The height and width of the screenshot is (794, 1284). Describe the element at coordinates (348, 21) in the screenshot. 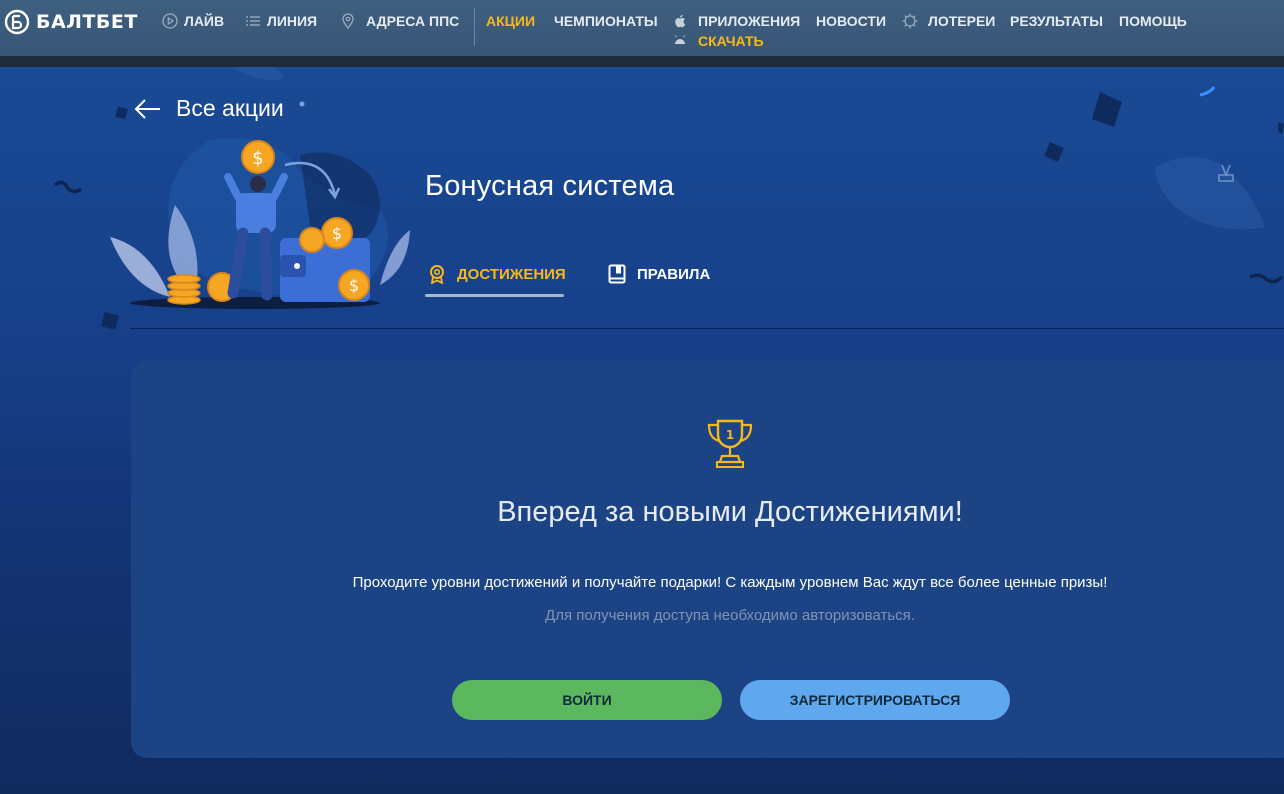

I see `location-pin-icon` at that location.